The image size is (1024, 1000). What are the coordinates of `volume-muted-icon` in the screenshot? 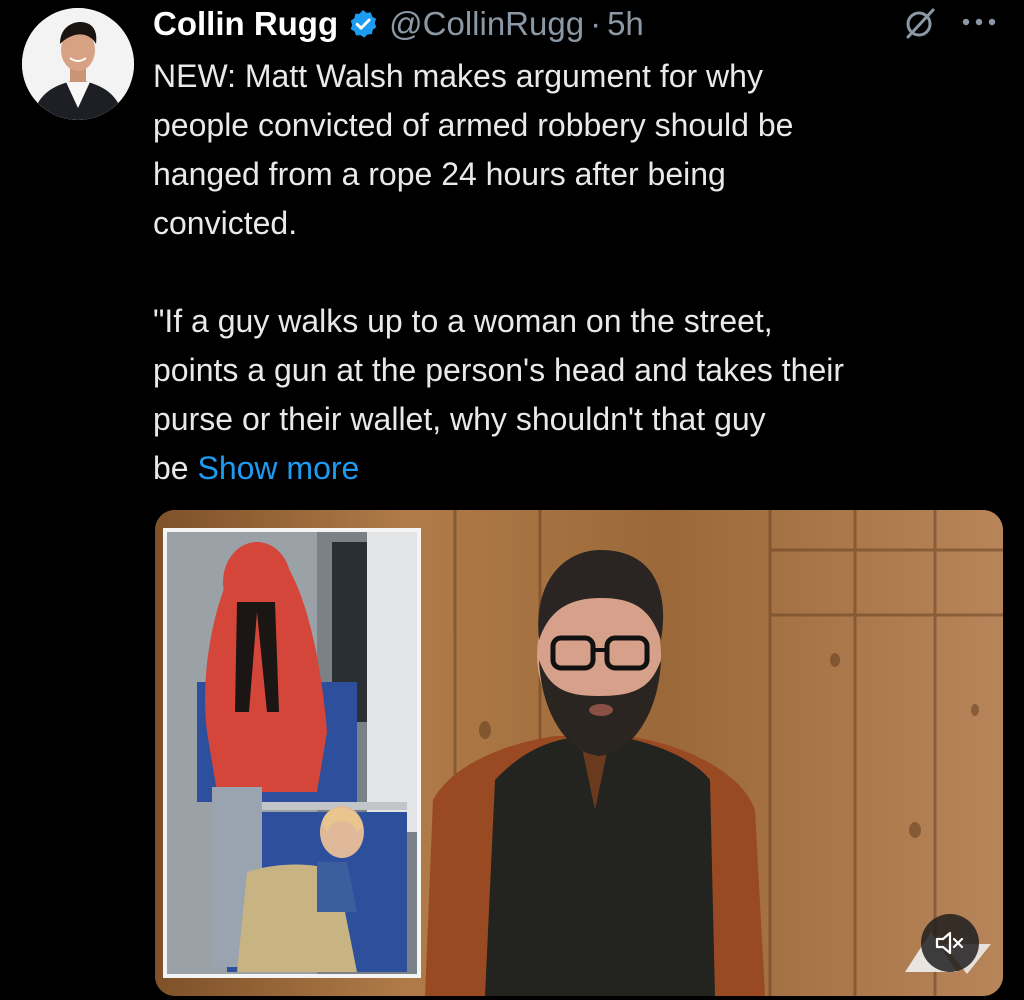 It's located at (949, 943).